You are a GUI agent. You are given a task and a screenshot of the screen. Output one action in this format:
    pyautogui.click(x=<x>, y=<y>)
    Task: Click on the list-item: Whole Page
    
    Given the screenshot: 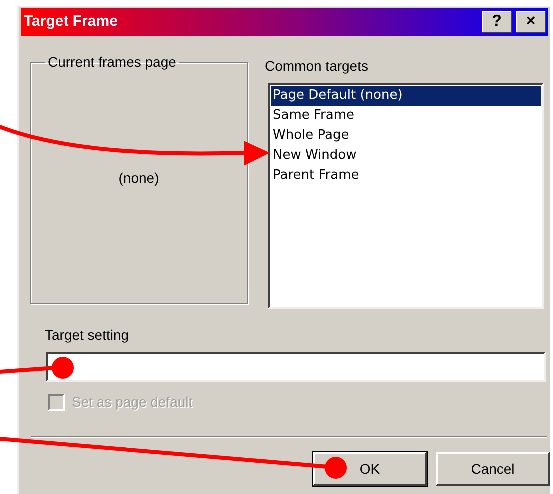 What is the action you would take?
    pyautogui.click(x=406, y=136)
    